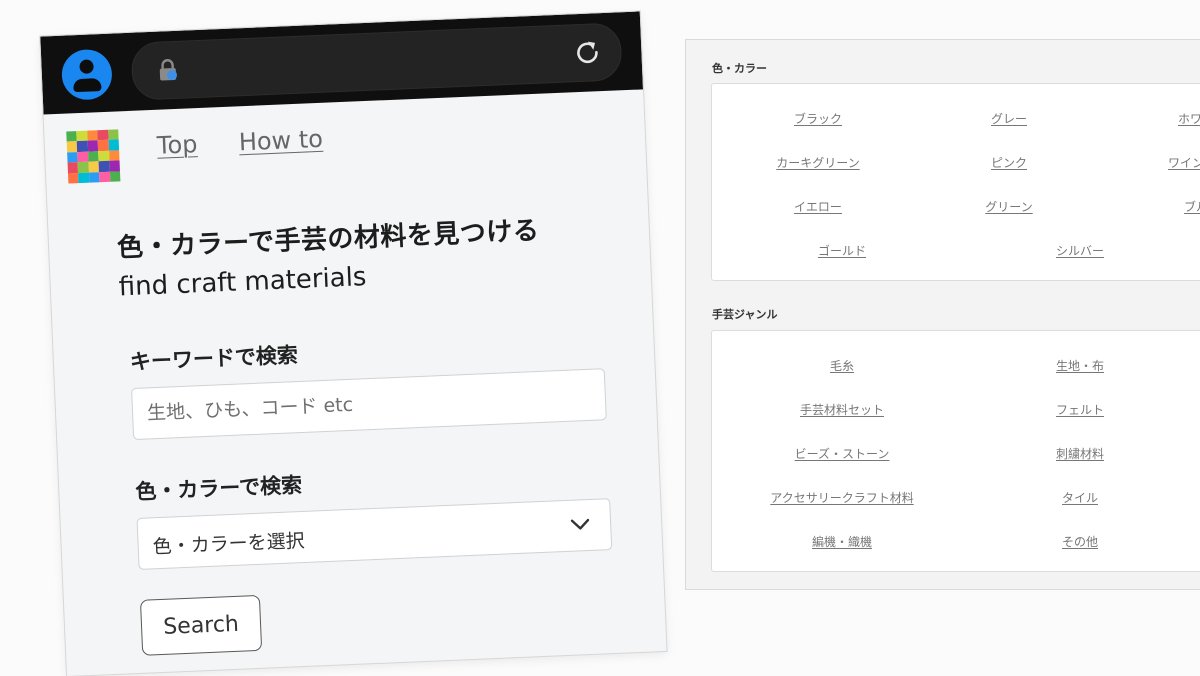 This screenshot has height=676, width=1200. What do you see at coordinates (842, 365) in the screenshot?
I see `genre-link: 毛糸` at bounding box center [842, 365].